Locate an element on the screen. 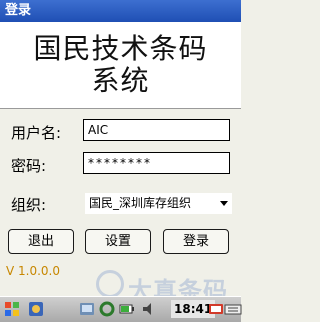 The width and height of the screenshot is (320, 322). battery-icon is located at coordinates (127, 309).